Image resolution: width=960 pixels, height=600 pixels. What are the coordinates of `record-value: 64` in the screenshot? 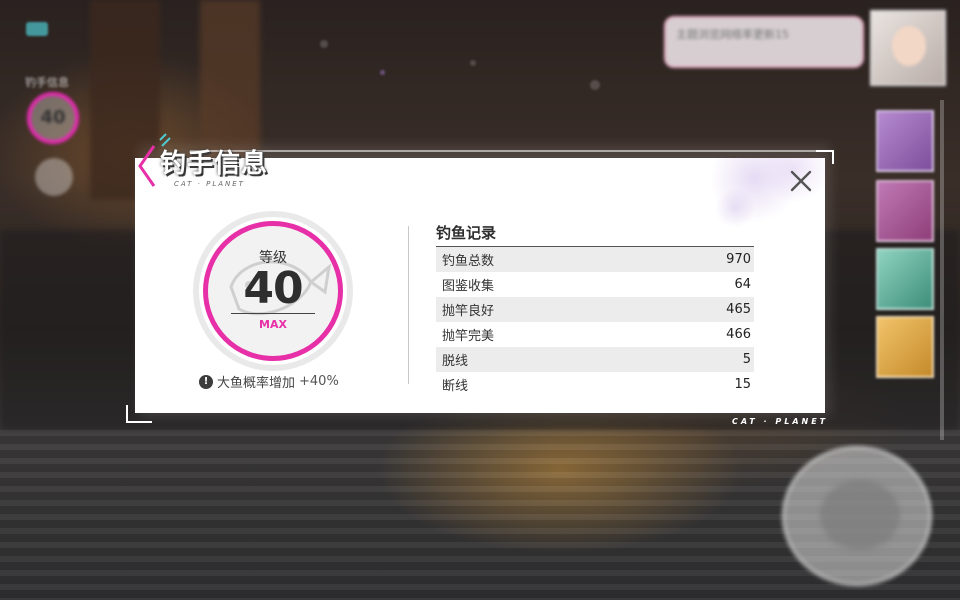 It's located at (742, 284).